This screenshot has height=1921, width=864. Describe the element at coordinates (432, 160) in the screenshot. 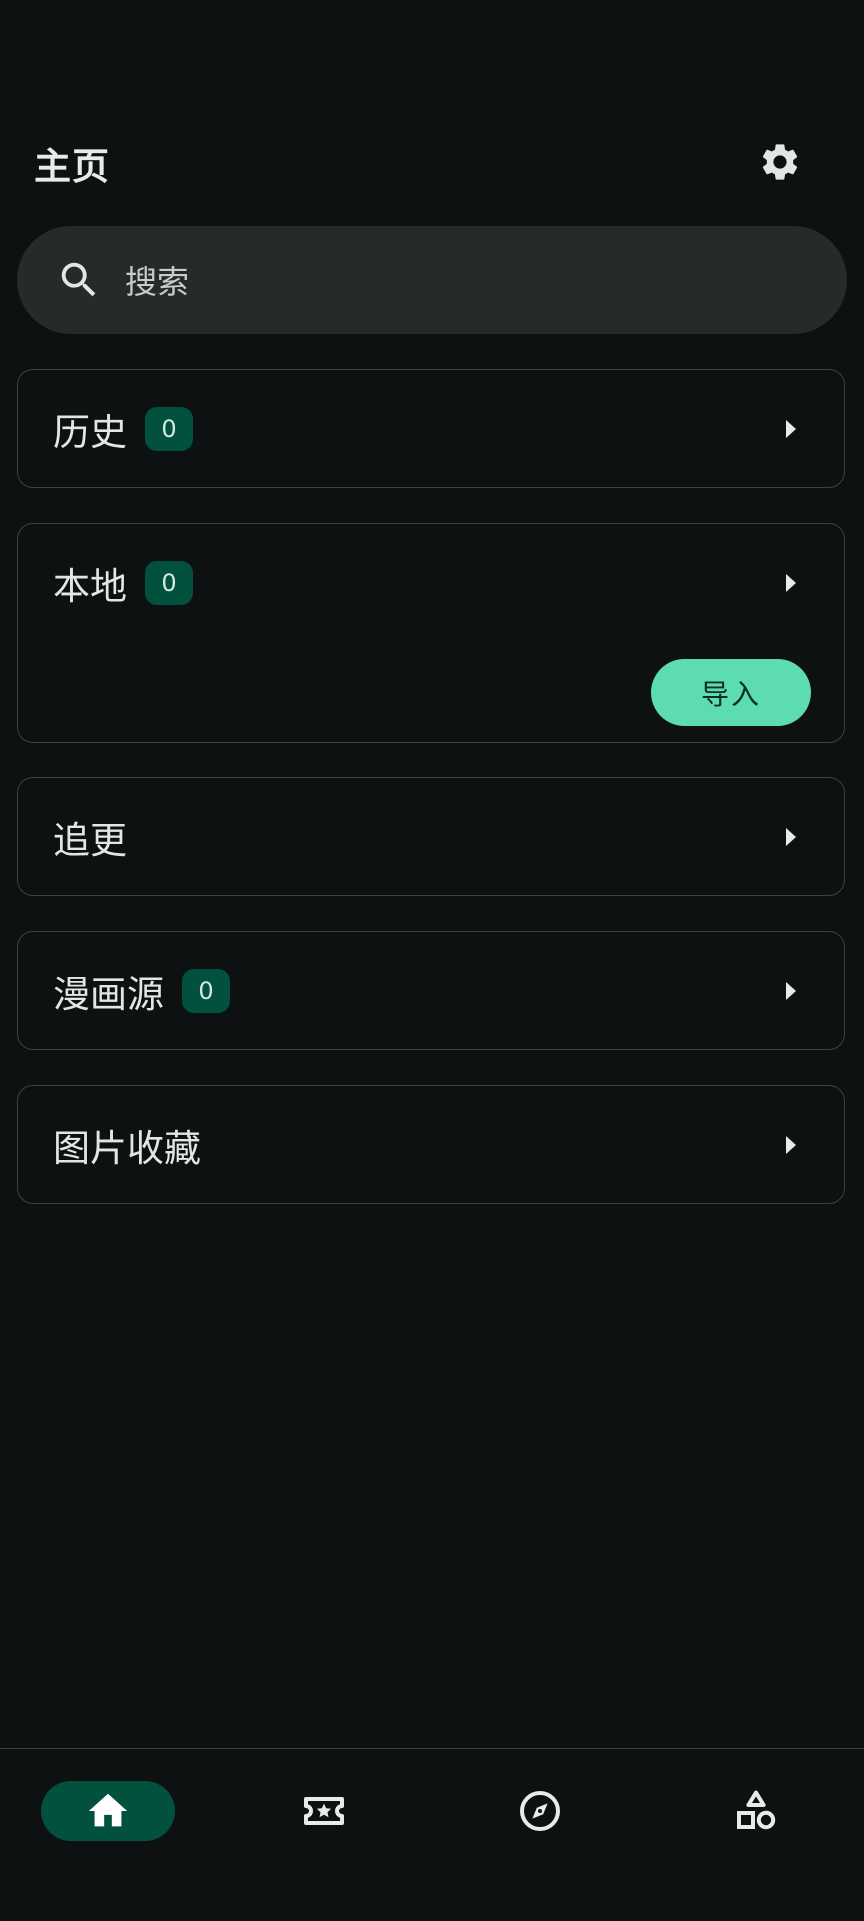

I see `app-header: 主页` at that location.